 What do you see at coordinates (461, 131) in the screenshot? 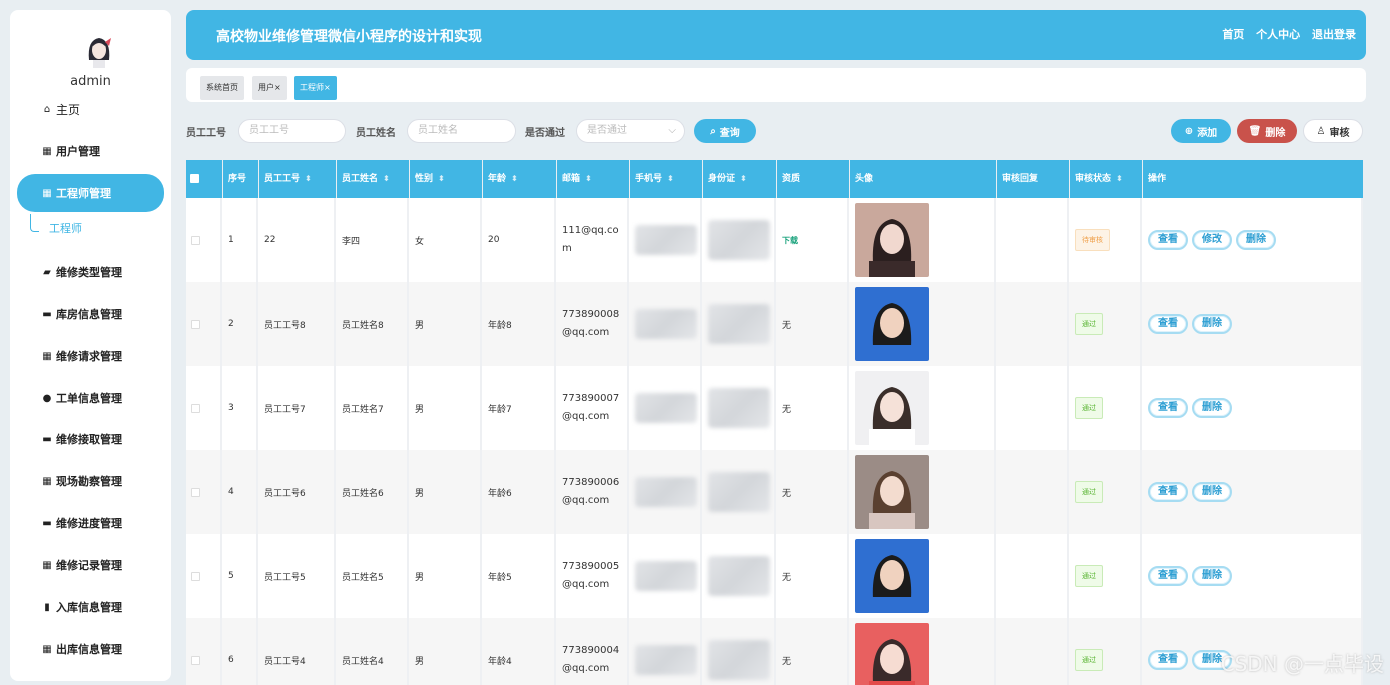
I see `emp-name-input: 员工姓名` at bounding box center [461, 131].